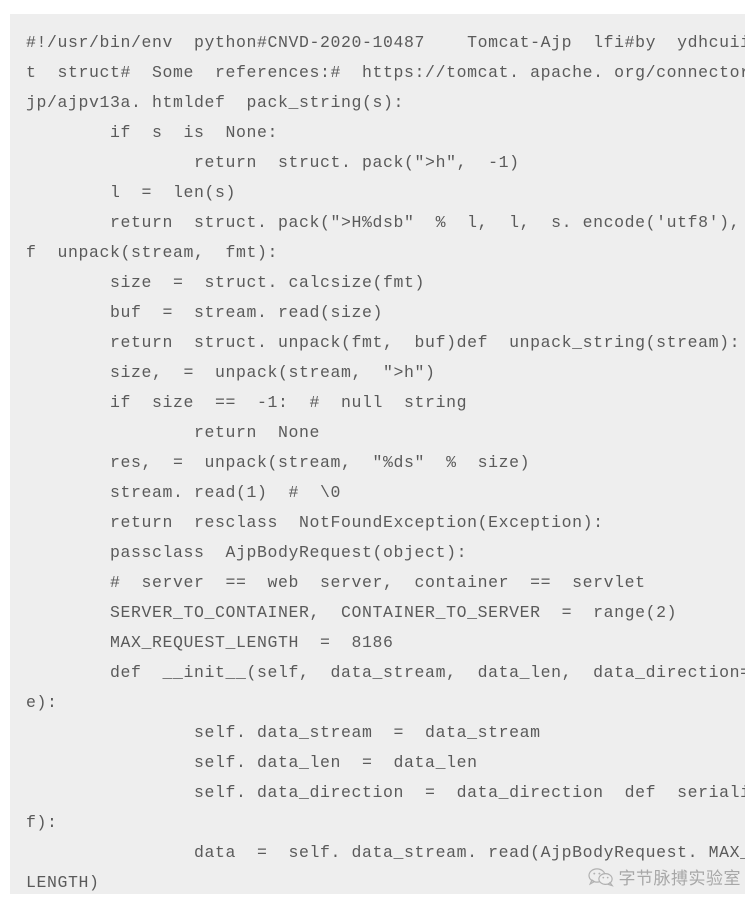 Image resolution: width=755 pixels, height=901 pixels. Describe the element at coordinates (247, 552) in the screenshot. I see `code-line: passclass AjpBodyRequest(object):` at that location.